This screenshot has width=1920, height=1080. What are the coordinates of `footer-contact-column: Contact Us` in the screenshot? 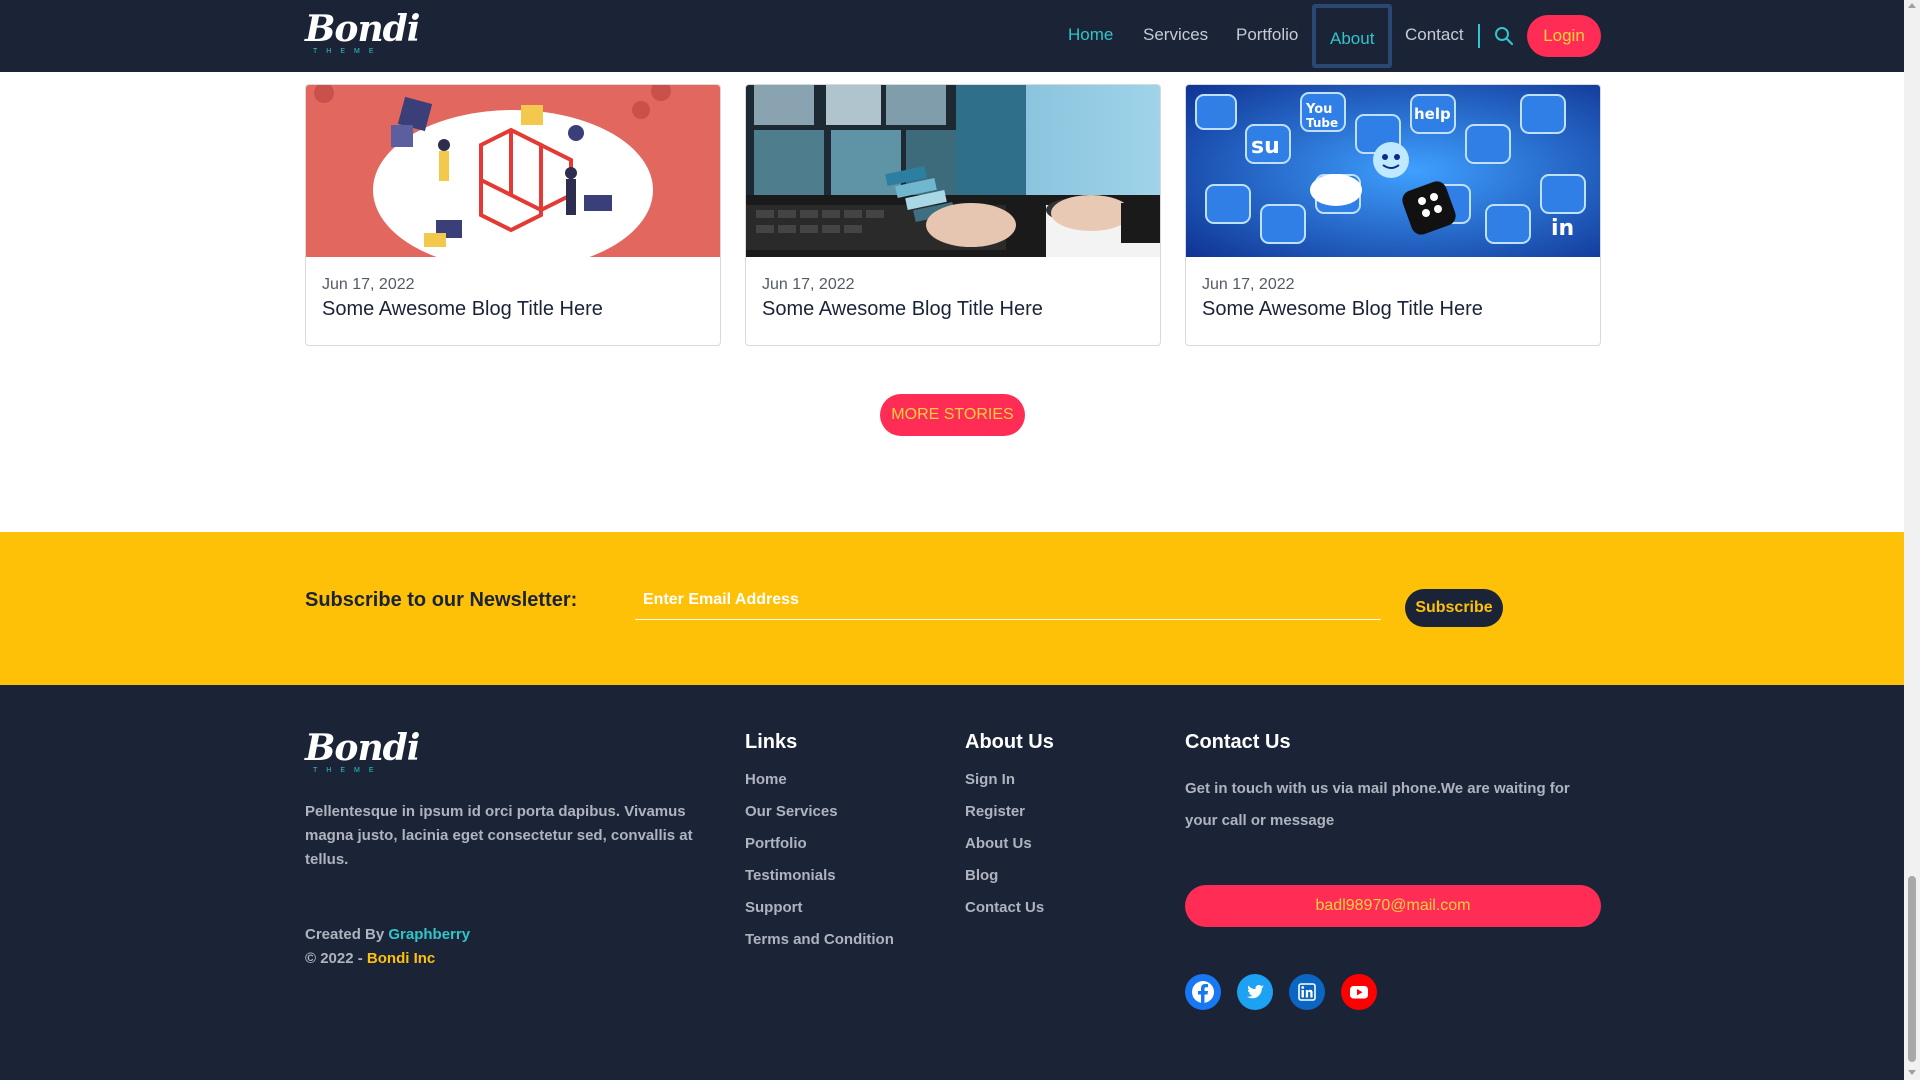 It's located at (1238, 747).